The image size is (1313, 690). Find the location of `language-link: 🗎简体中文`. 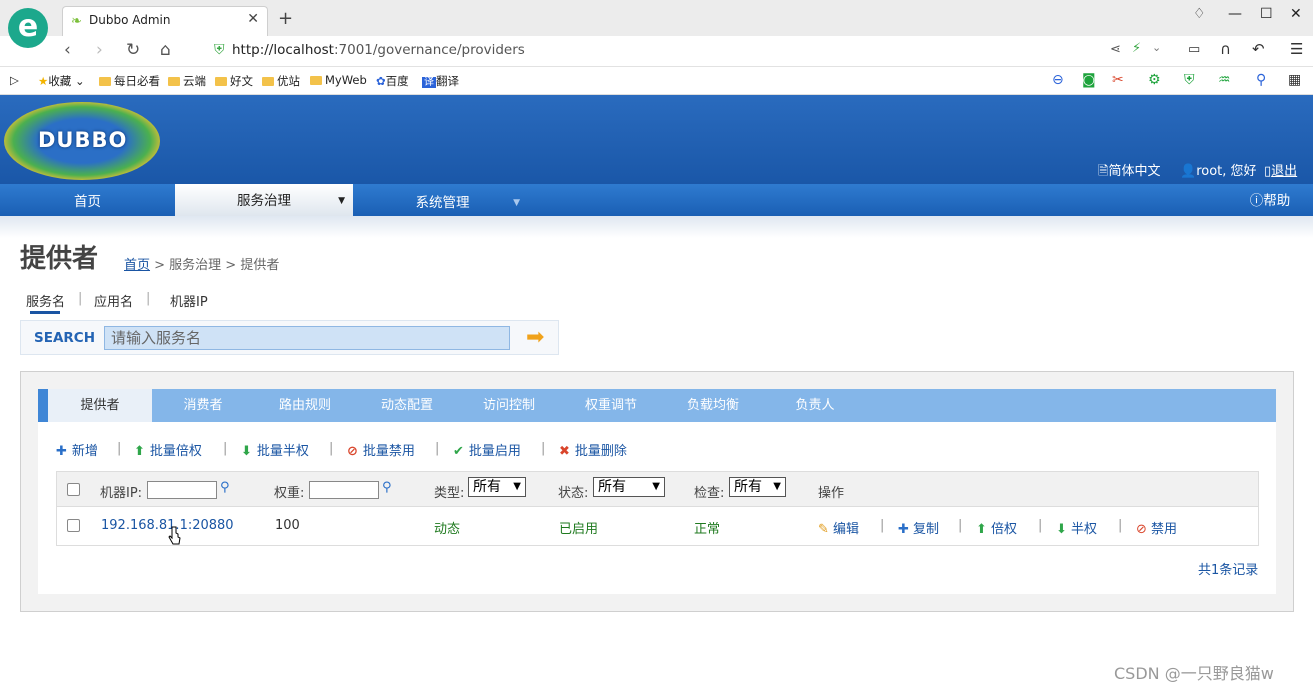

language-link: 🗎简体中文 is located at coordinates (1129, 172).